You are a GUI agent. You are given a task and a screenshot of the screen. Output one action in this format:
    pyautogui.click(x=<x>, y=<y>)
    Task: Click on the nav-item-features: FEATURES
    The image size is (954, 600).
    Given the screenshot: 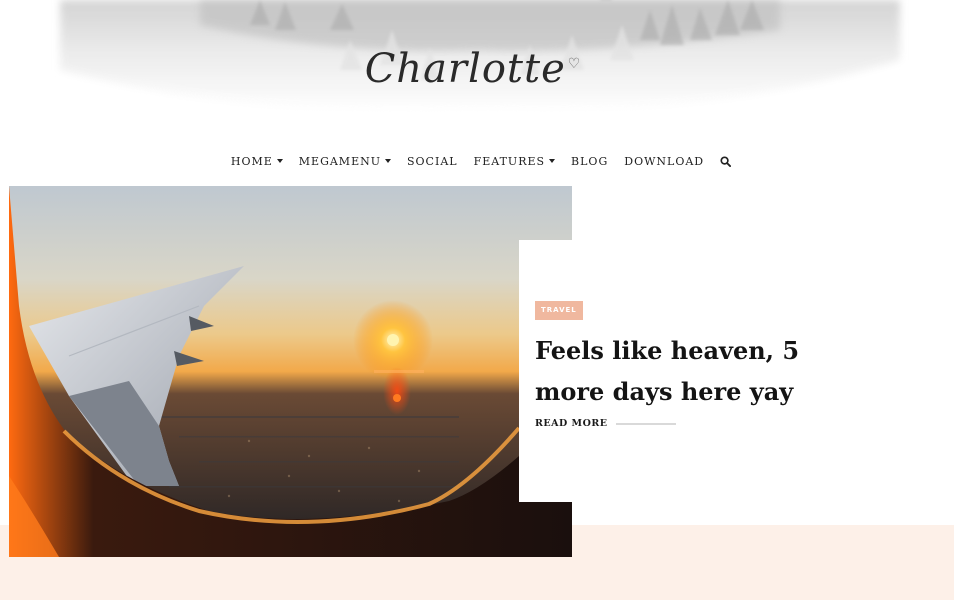 What is the action you would take?
    pyautogui.click(x=514, y=161)
    